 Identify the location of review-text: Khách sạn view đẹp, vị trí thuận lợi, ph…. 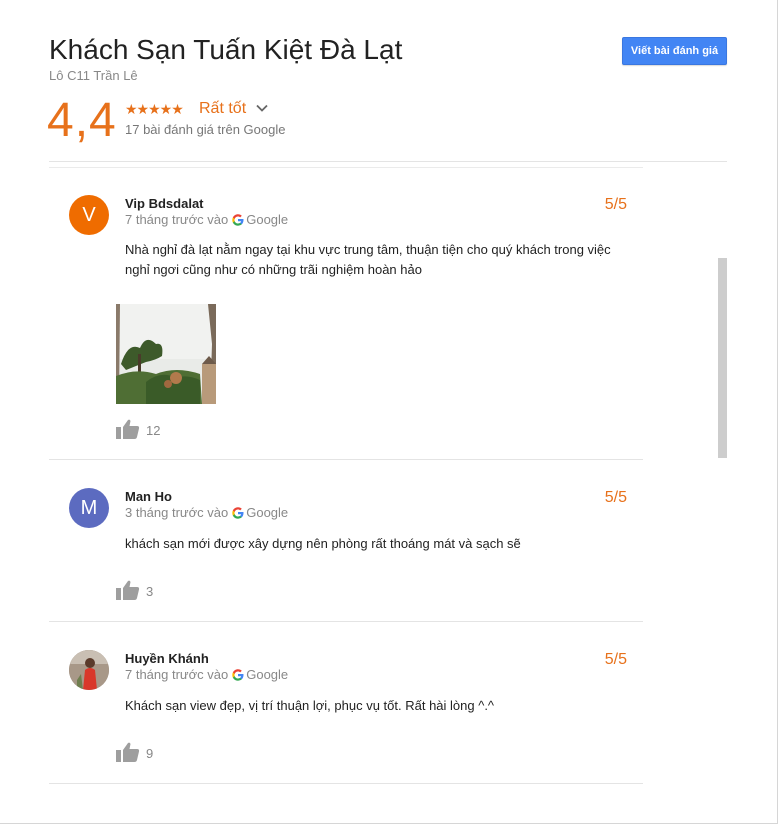
(310, 705).